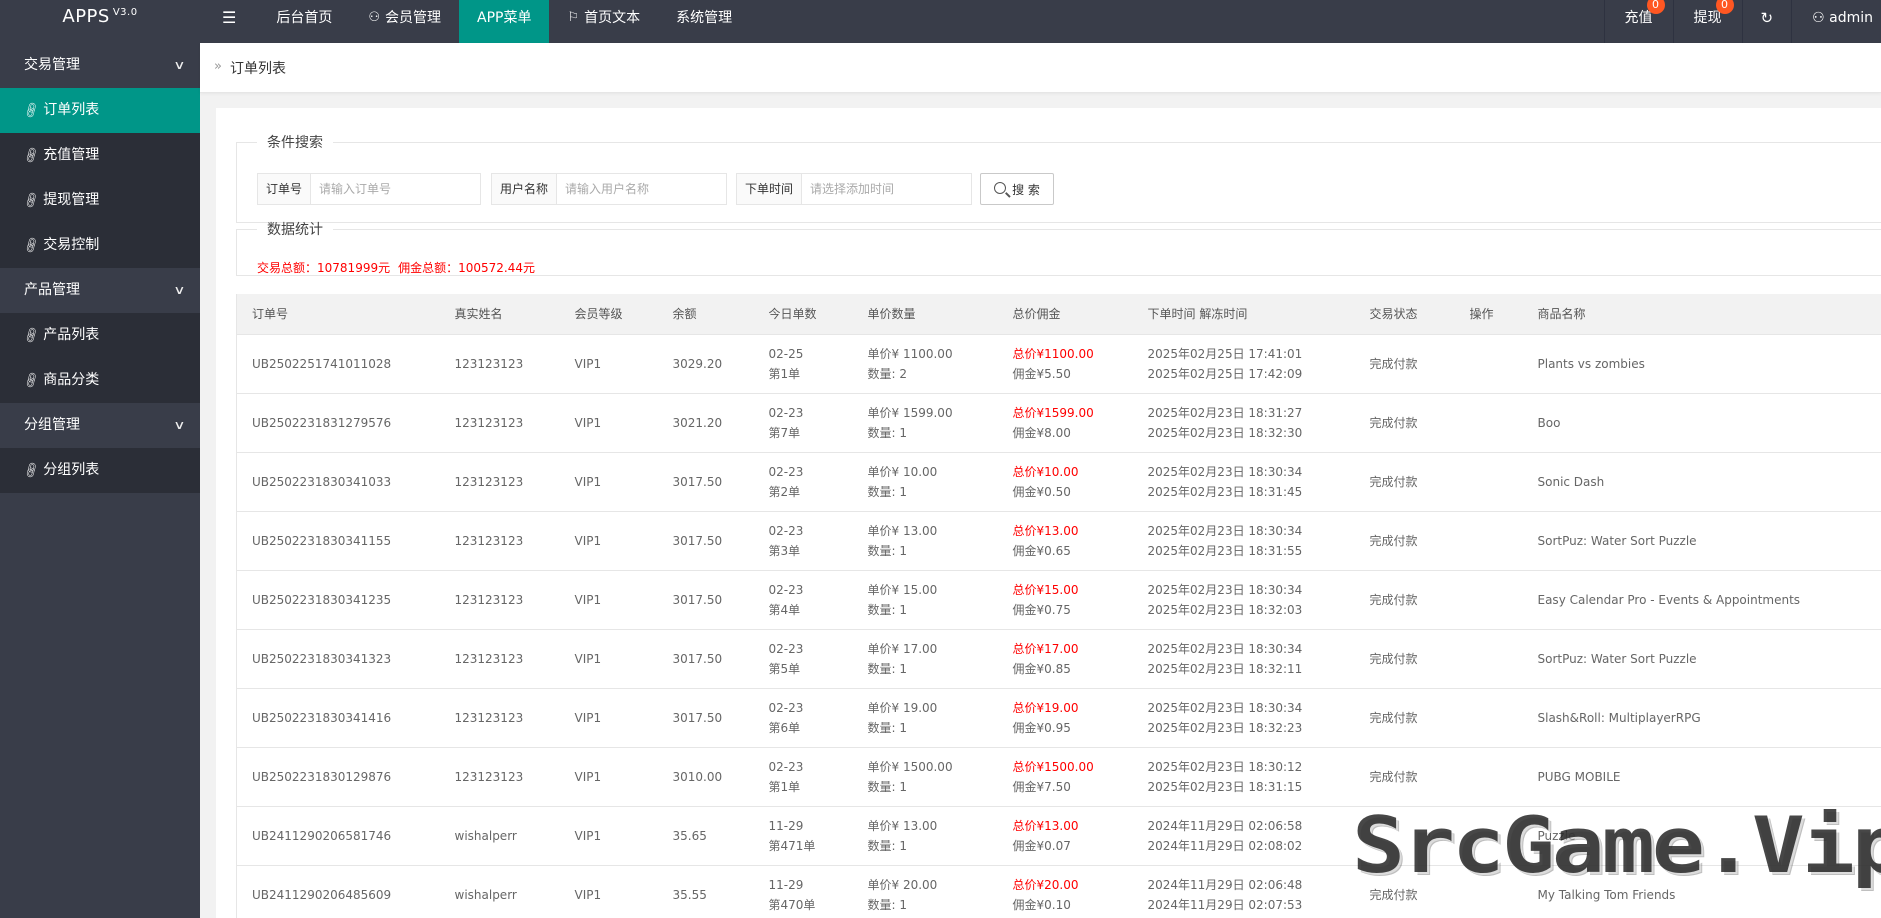 Image resolution: width=1881 pixels, height=918 pixels. Describe the element at coordinates (338, 718) in the screenshot. I see `table-cell: UB2502231830341416` at that location.